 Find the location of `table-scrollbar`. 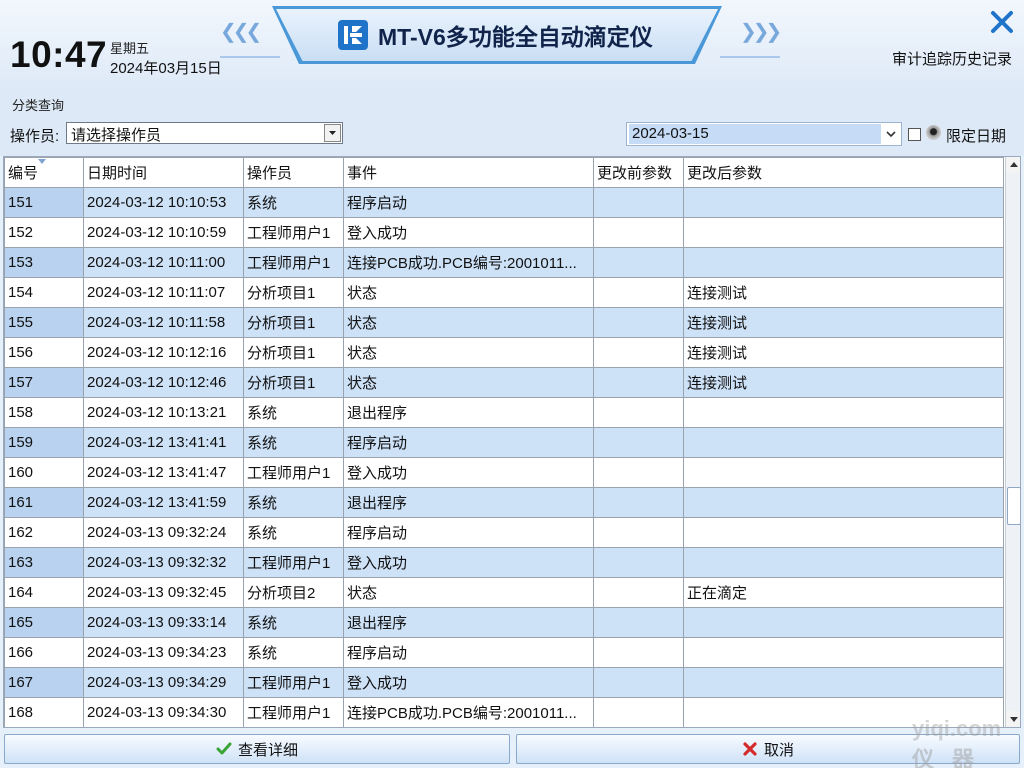

table-scrollbar is located at coordinates (1012, 442).